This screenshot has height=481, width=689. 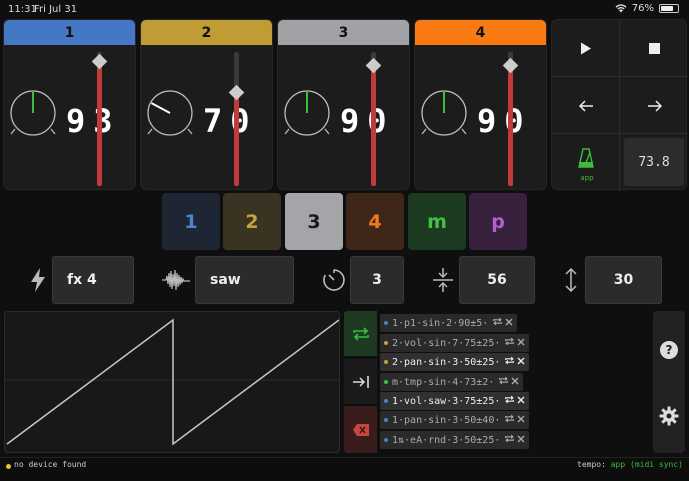 I want to click on metronome-button, so click(x=586, y=162).